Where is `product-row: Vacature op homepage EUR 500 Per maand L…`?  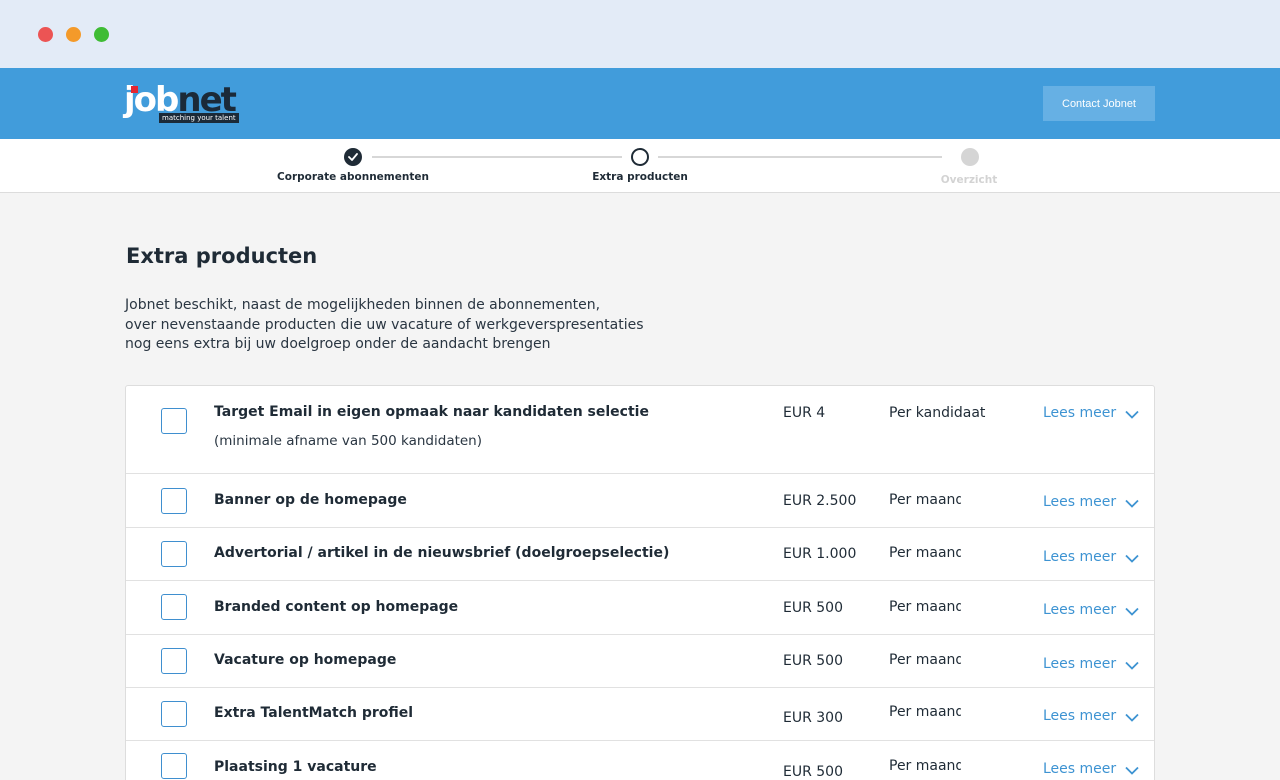
product-row: Vacature op homepage EUR 500 Per maand L… is located at coordinates (640, 661).